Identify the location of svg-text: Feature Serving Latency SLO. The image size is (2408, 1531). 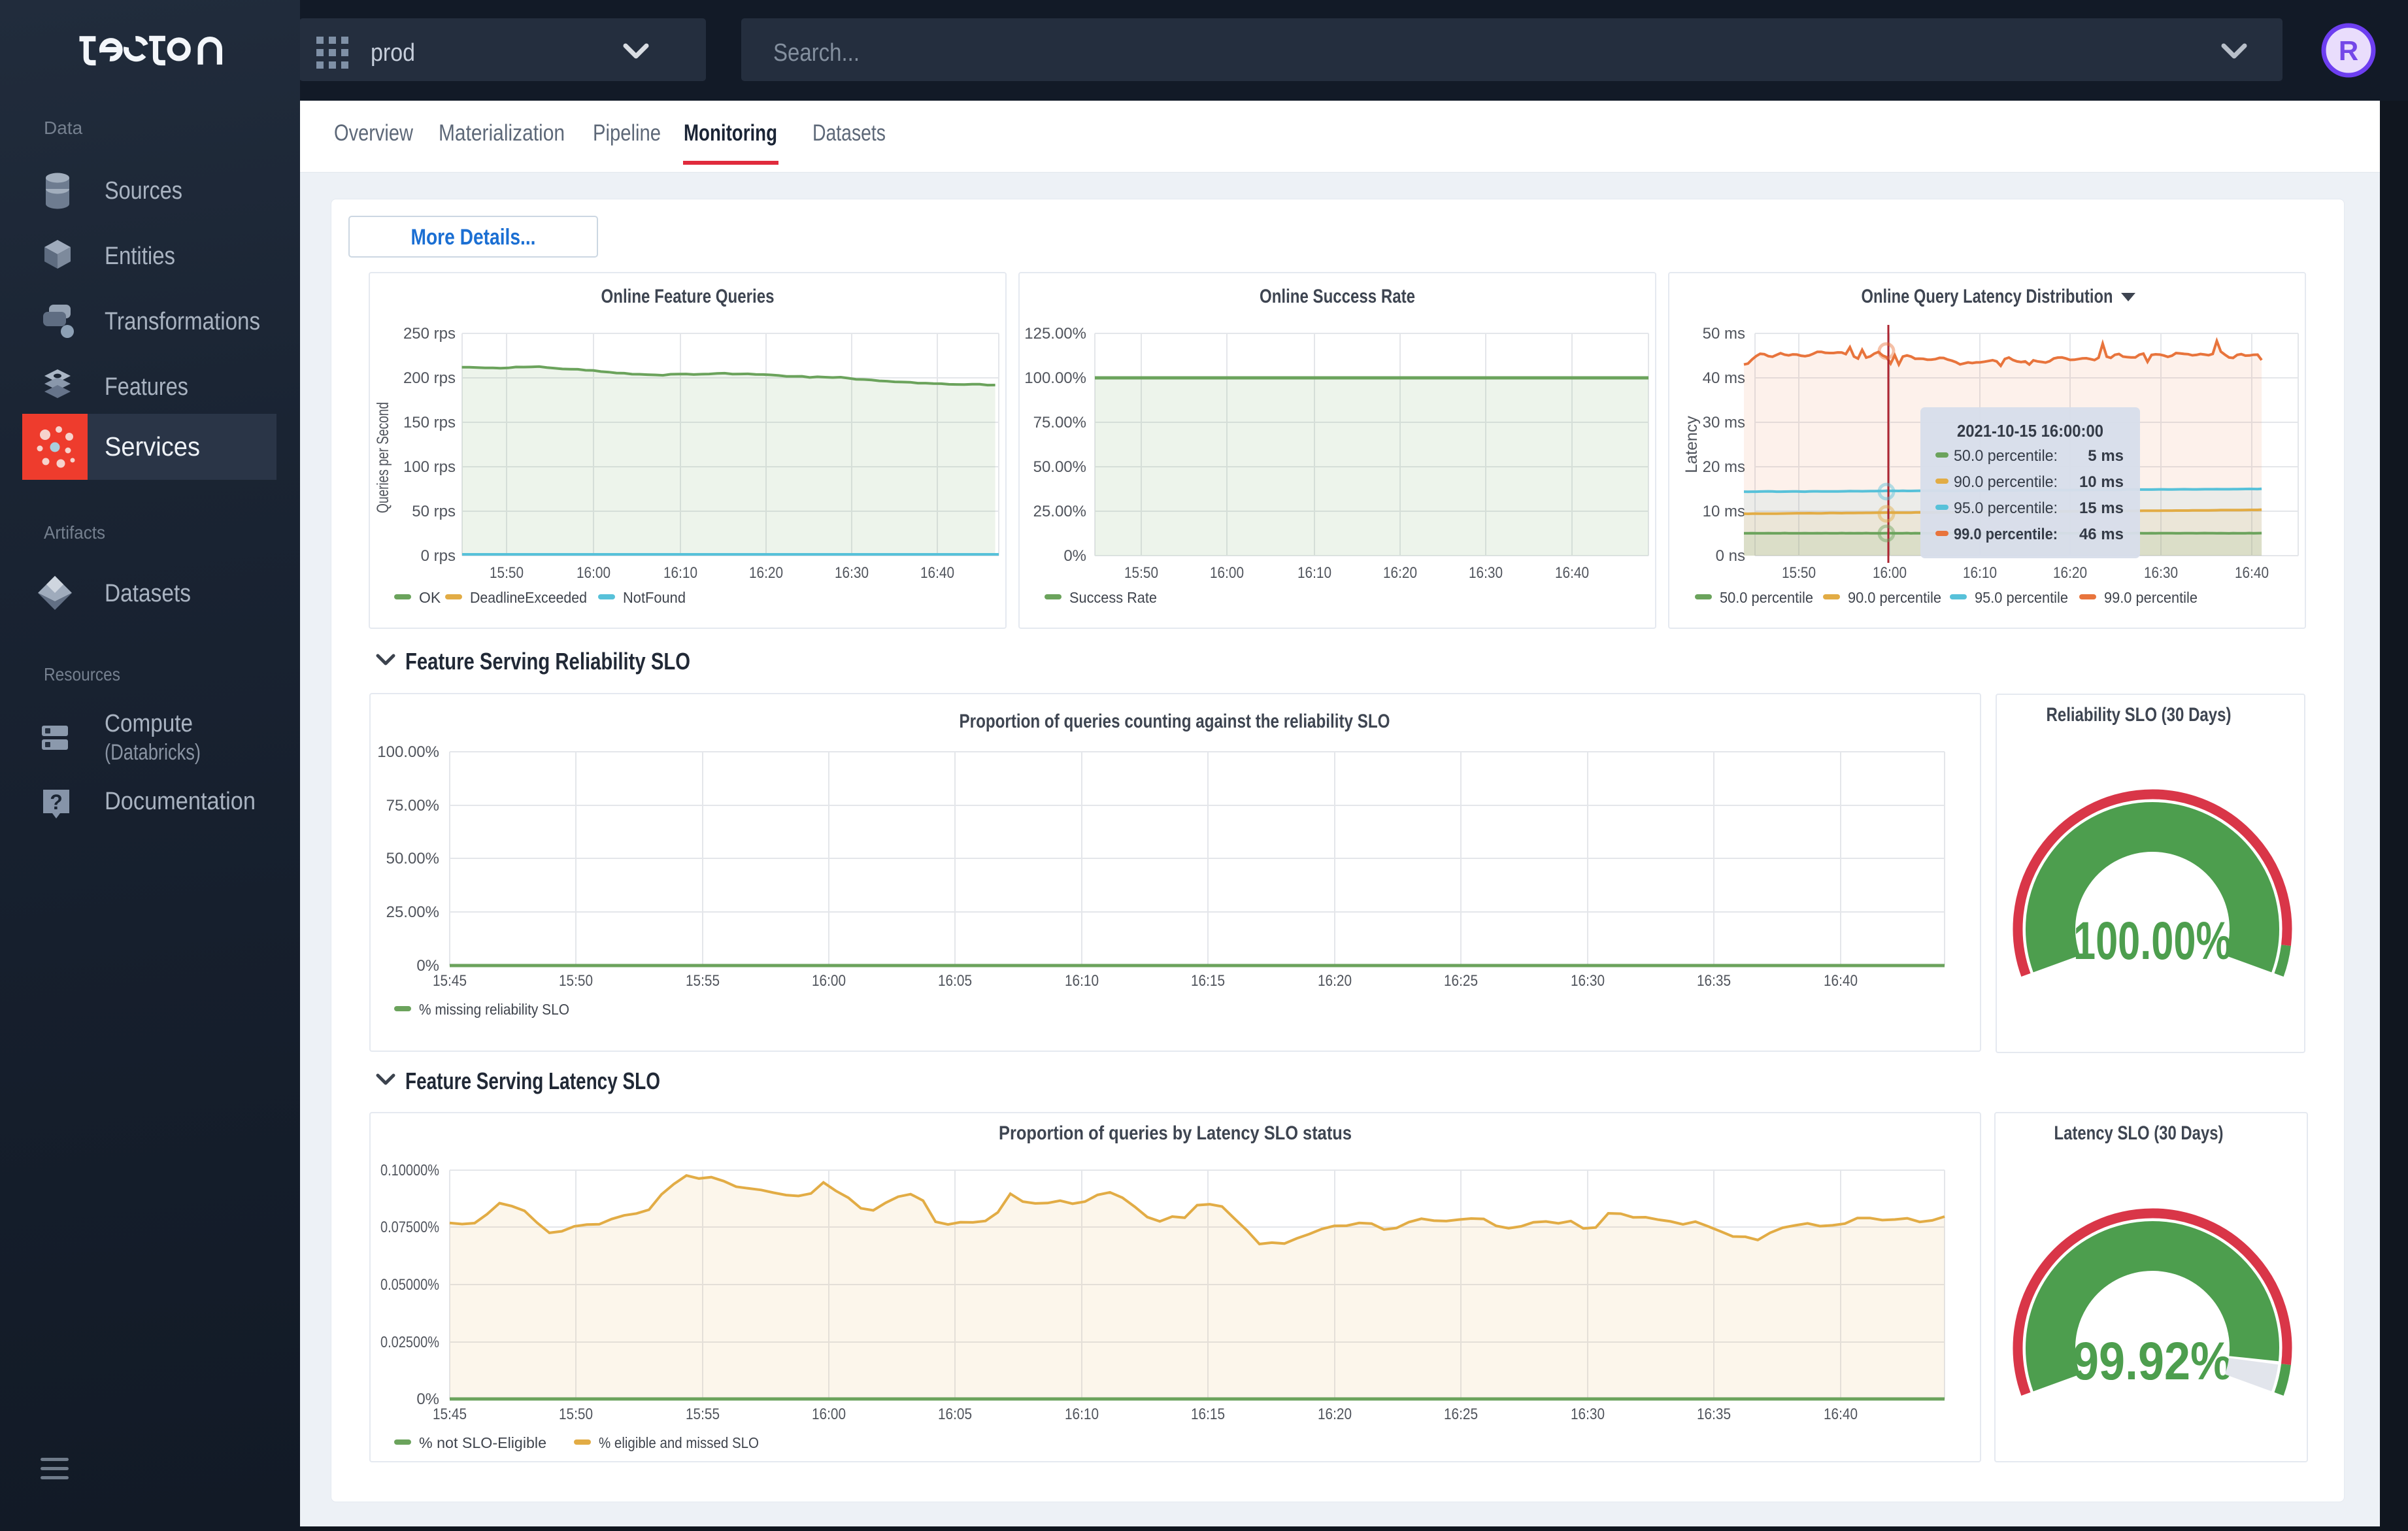
(532, 1081).